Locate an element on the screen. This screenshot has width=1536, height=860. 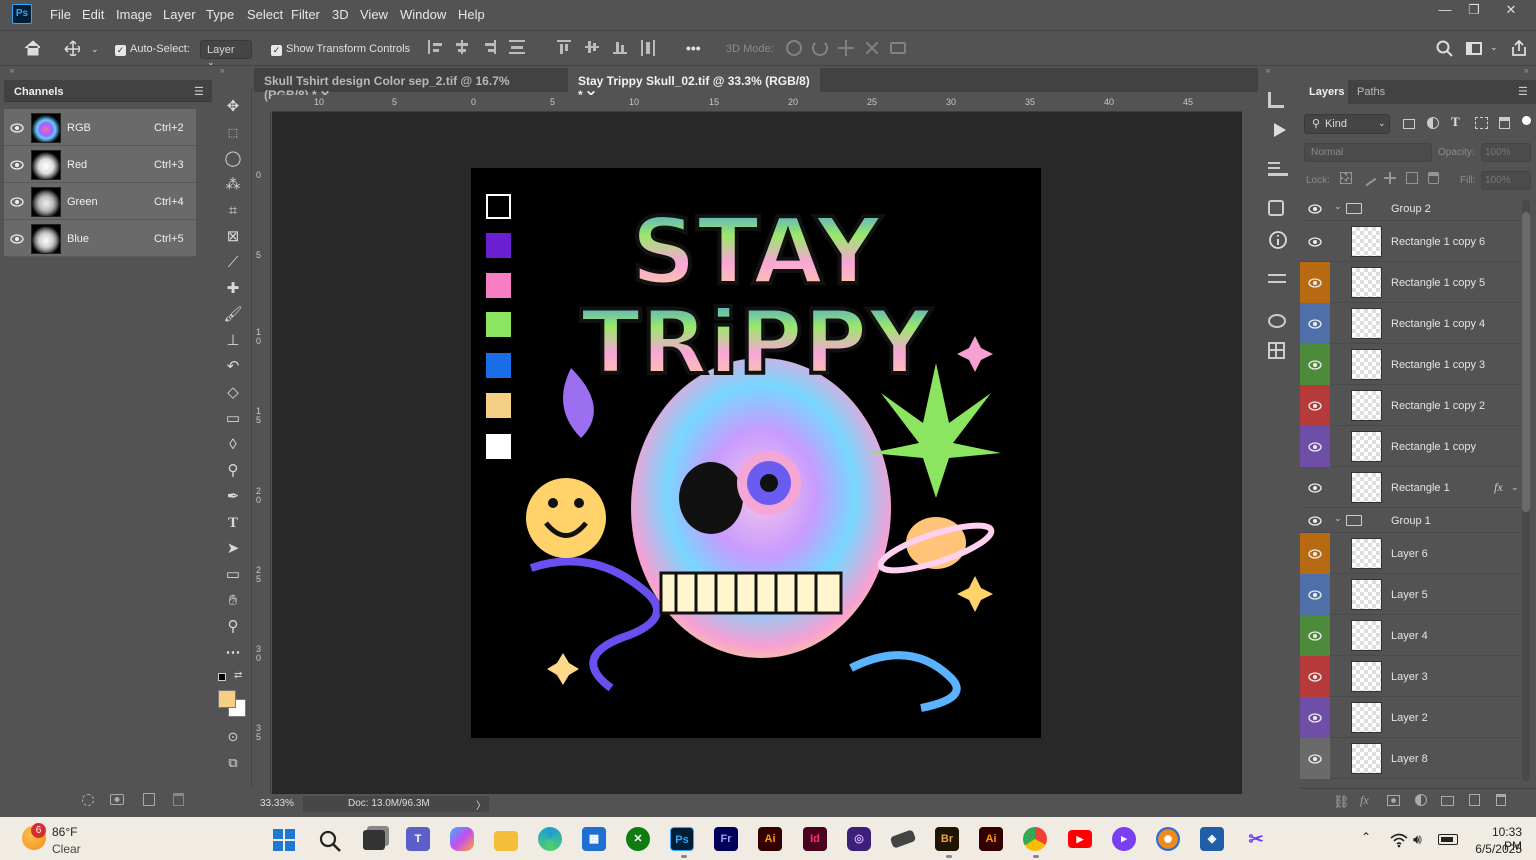
swap-colors-icon: ⇄ is located at coordinates (238, 675).